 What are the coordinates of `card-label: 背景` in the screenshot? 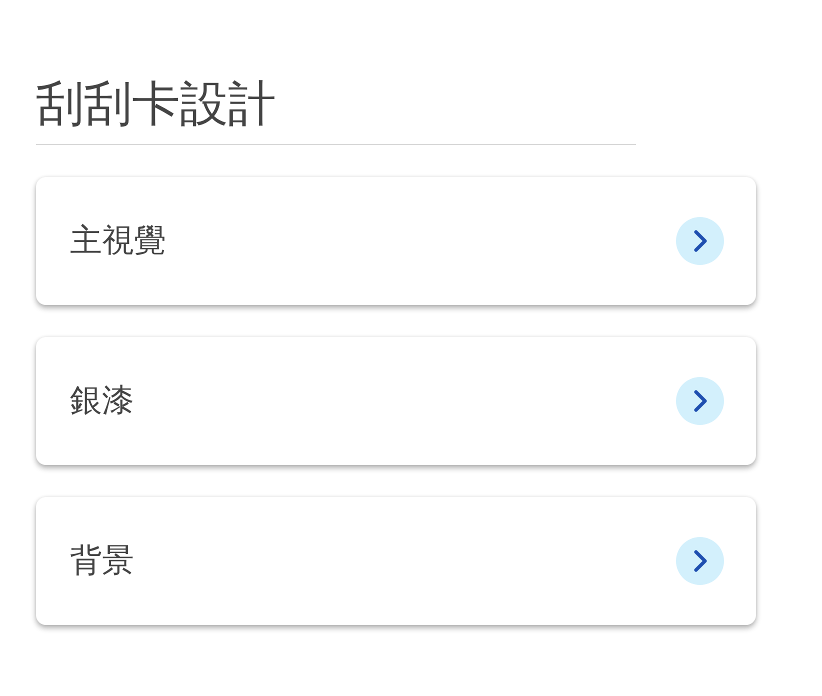 It's located at (102, 560).